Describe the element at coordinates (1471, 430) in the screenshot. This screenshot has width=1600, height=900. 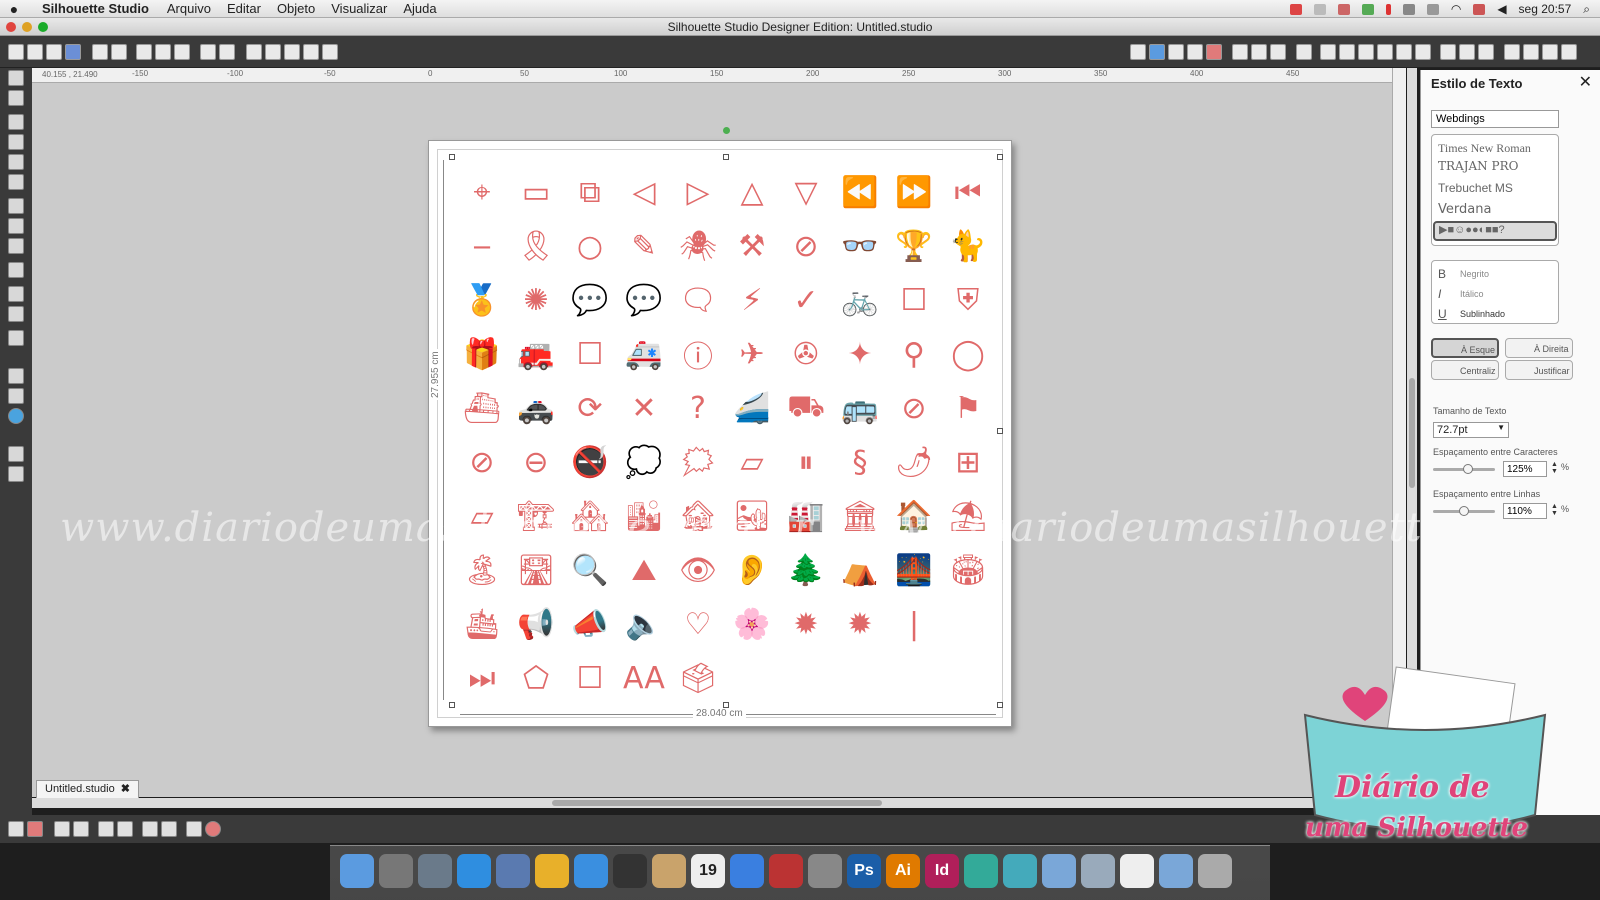
I see `text-size-select: 72.7pt ▼` at that location.